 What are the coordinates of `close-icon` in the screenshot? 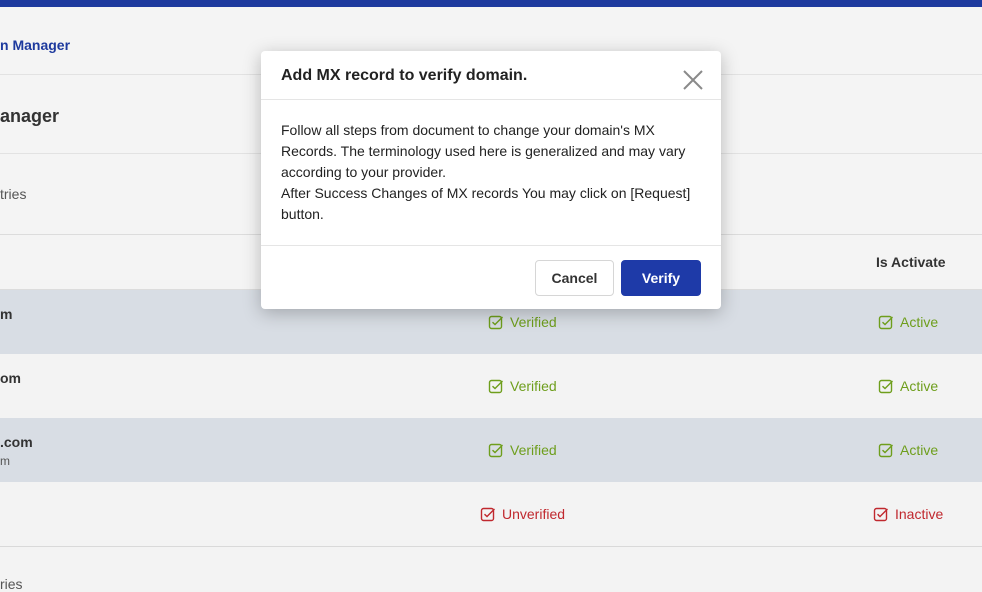 It's located at (693, 80).